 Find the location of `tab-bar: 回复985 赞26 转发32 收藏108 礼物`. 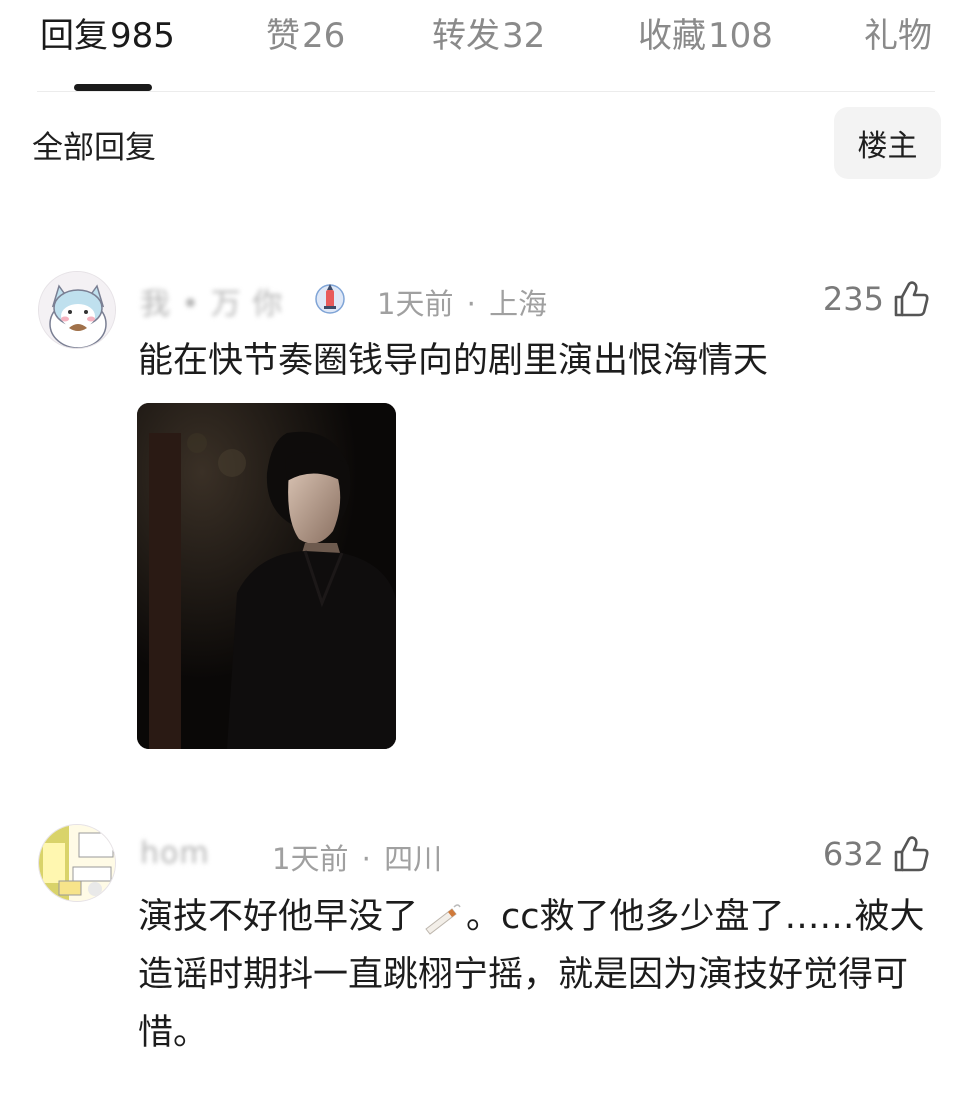

tab-bar: 回复985 赞26 转发32 收藏108 礼物 is located at coordinates (486, 46).